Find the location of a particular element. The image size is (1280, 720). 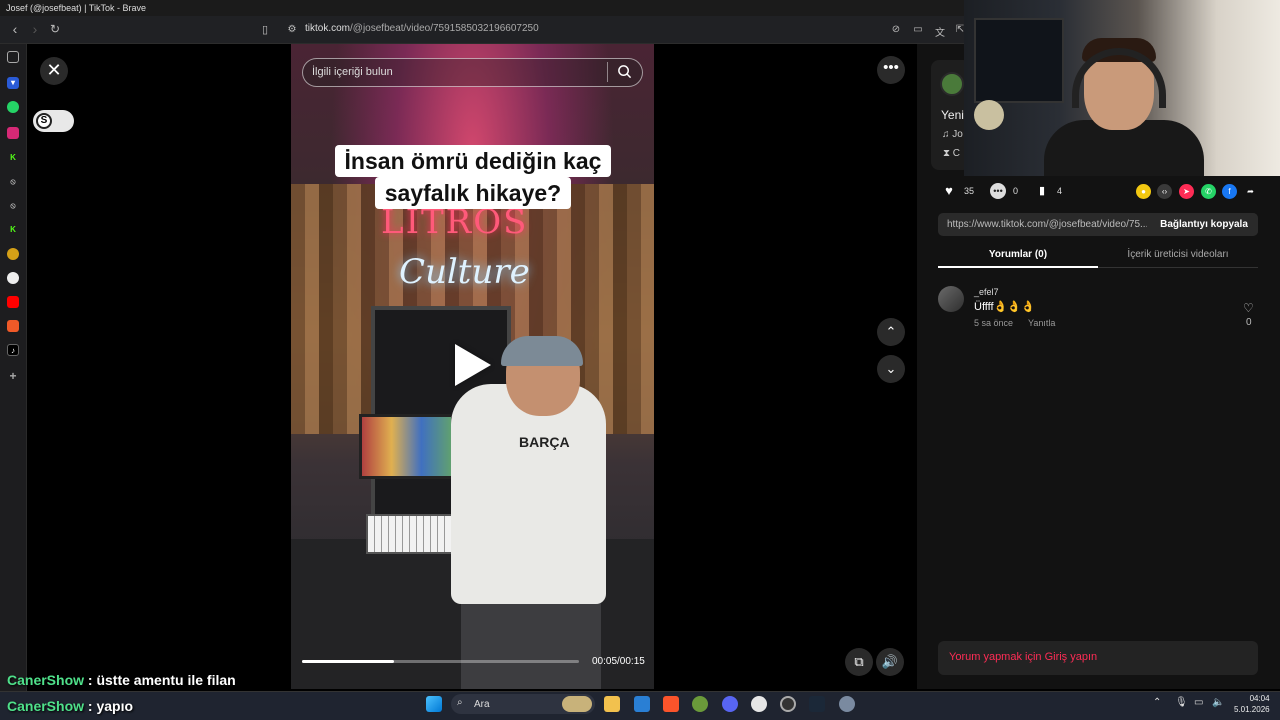

music-row: ♫ Jo is located at coordinates (952, 134).